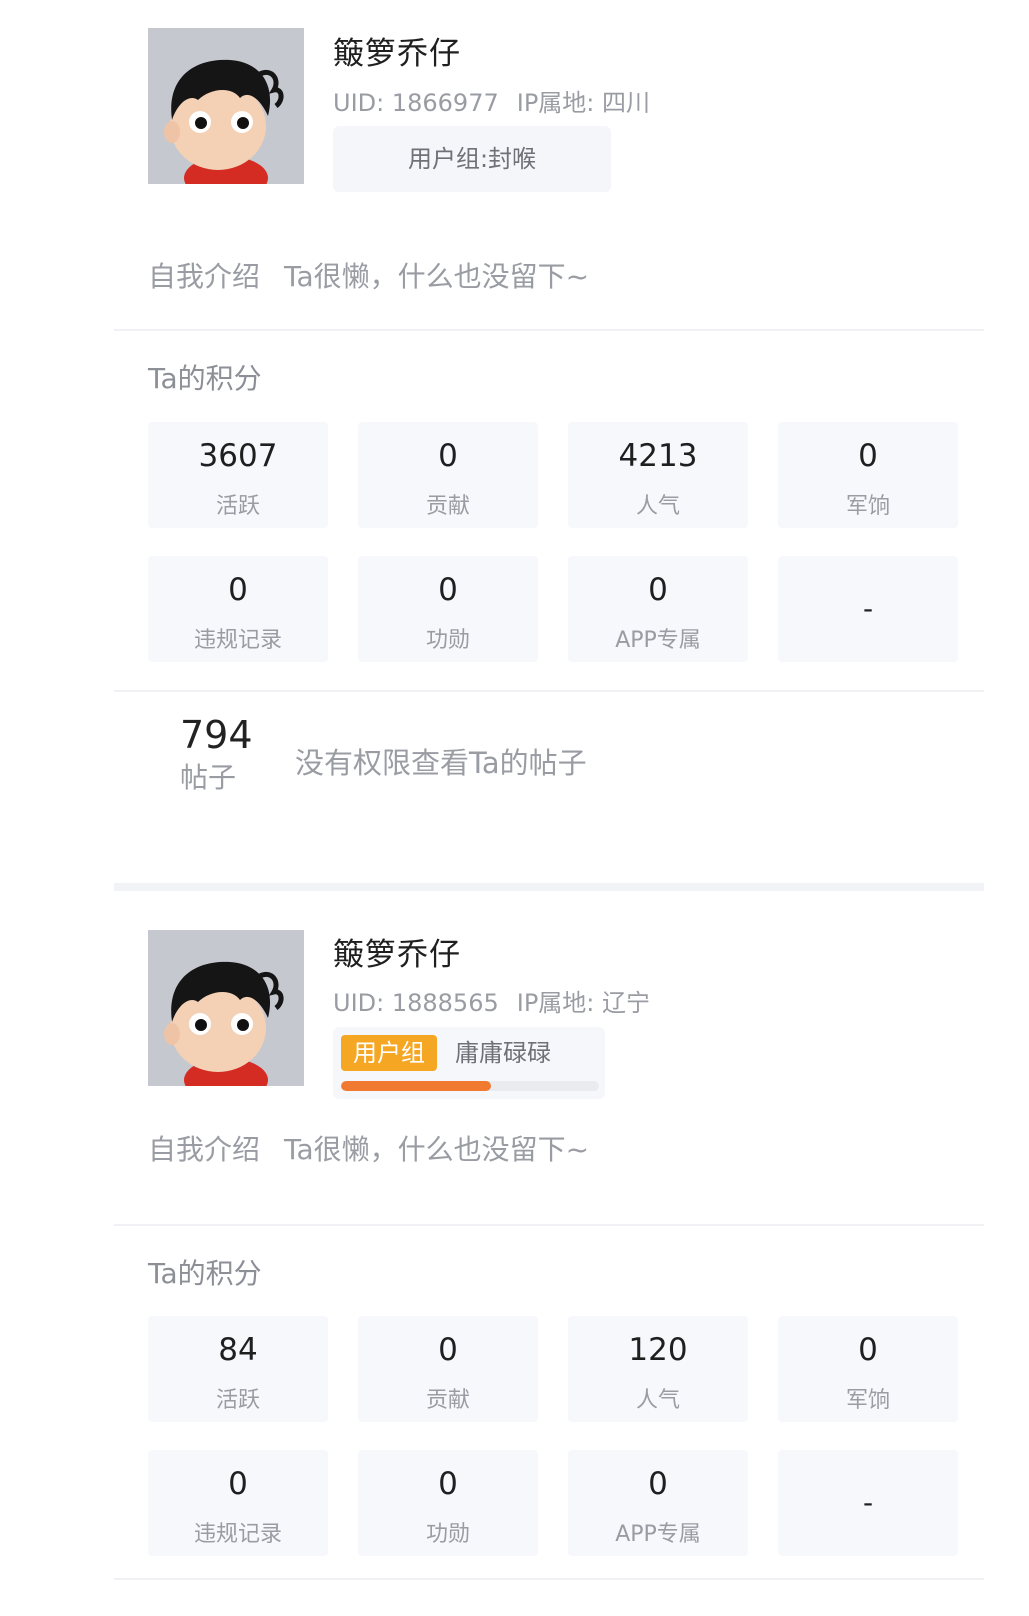  Describe the element at coordinates (416, 103) in the screenshot. I see `uid: UID: 1866977` at that location.